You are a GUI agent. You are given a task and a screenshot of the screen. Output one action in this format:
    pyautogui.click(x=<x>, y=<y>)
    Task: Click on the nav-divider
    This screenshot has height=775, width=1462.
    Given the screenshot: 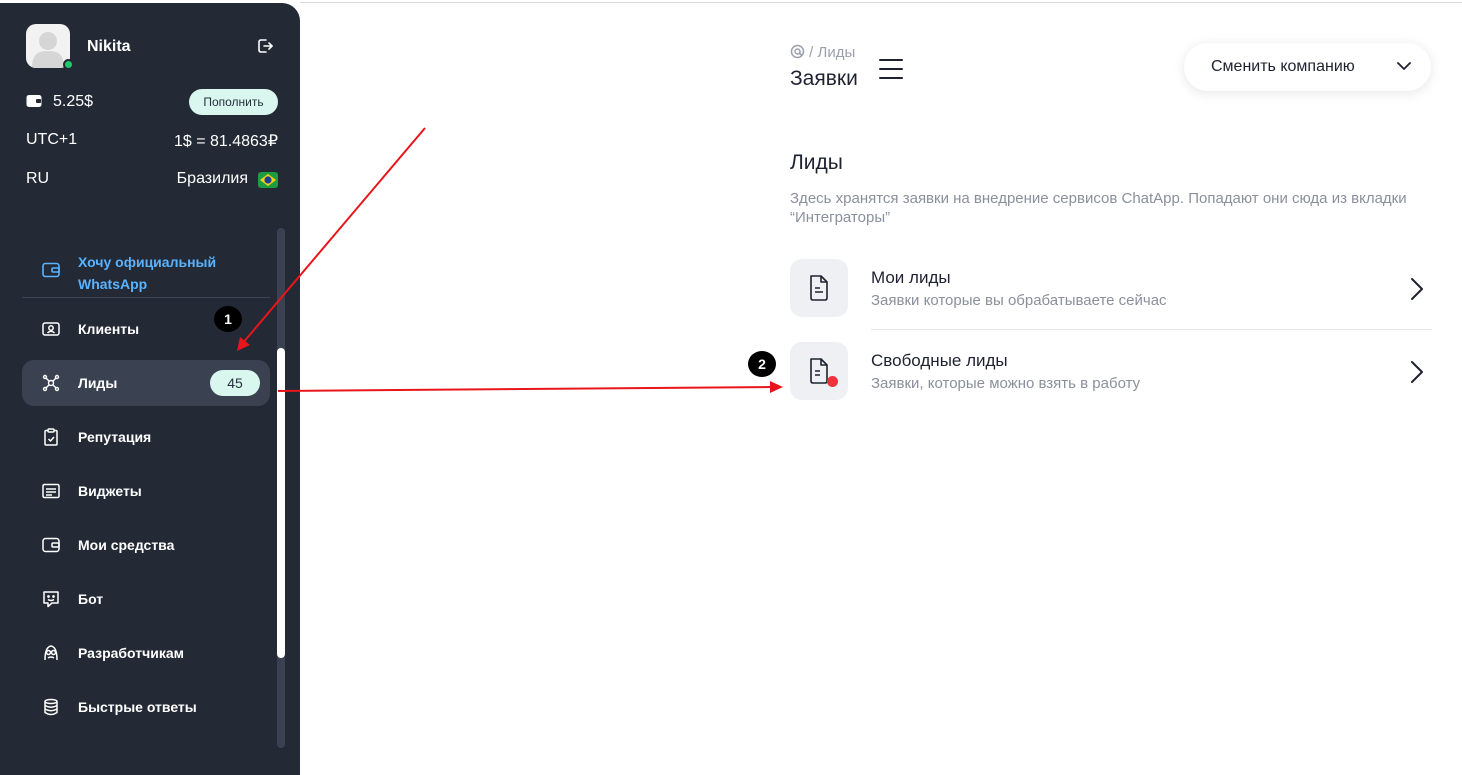 What is the action you would take?
    pyautogui.click(x=146, y=297)
    